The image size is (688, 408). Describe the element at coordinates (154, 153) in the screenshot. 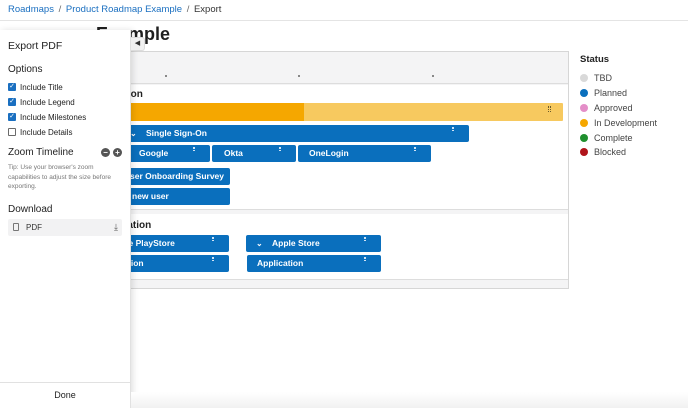

I see `bar-label: Google` at that location.